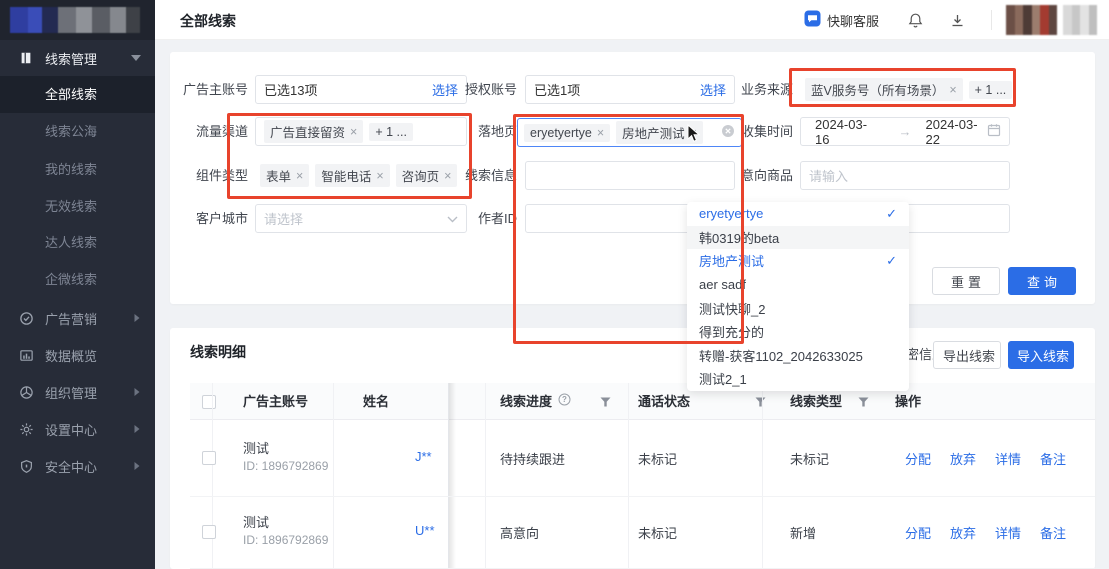  I want to click on notification-bell-icon, so click(915, 20).